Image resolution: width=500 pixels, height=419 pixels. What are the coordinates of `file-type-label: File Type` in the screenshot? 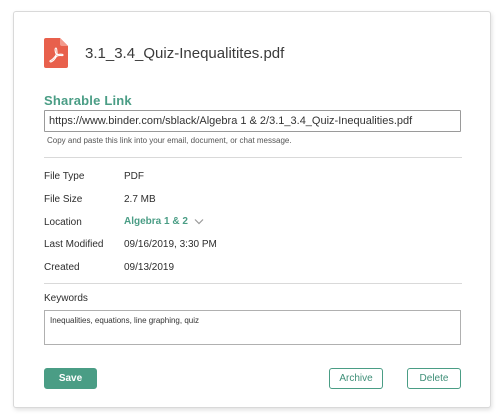 It's located at (64, 176).